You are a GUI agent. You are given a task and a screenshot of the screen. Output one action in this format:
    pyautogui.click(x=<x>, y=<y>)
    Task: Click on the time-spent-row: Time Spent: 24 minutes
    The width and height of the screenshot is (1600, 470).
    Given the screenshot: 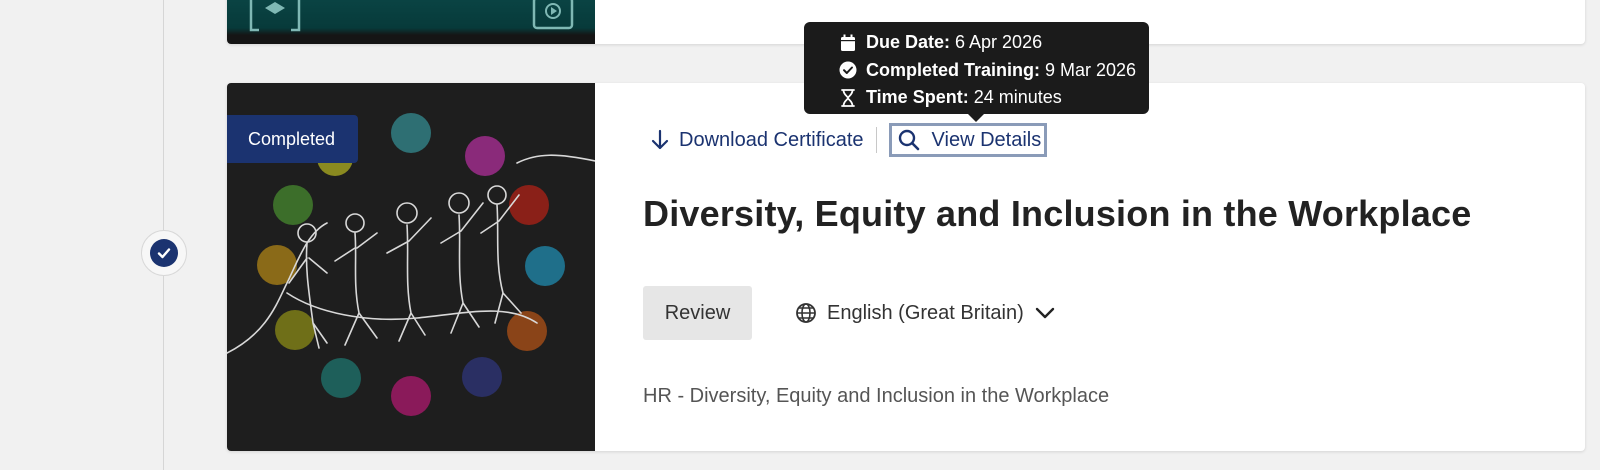 What is the action you would take?
    pyautogui.click(x=993, y=98)
    